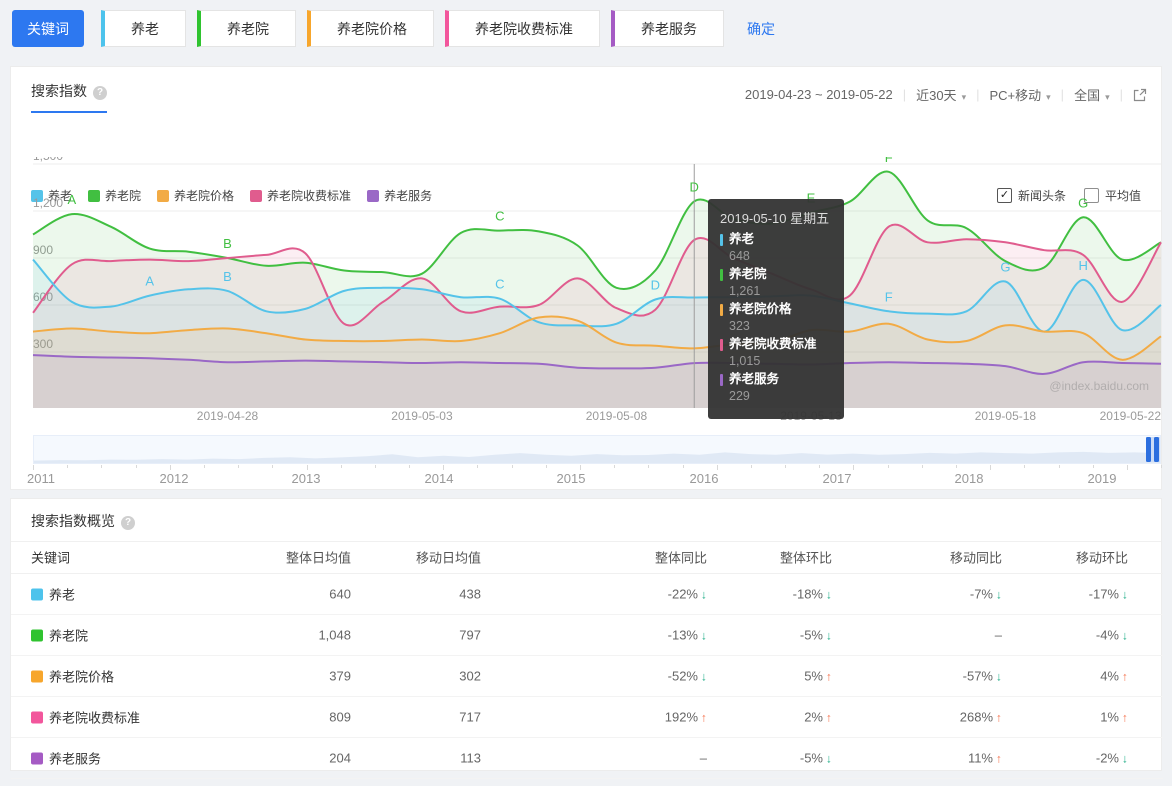 Image resolution: width=1172 pixels, height=786 pixels. Describe the element at coordinates (48, 160) in the screenshot. I see `y-axis-tick: 1,500` at that location.